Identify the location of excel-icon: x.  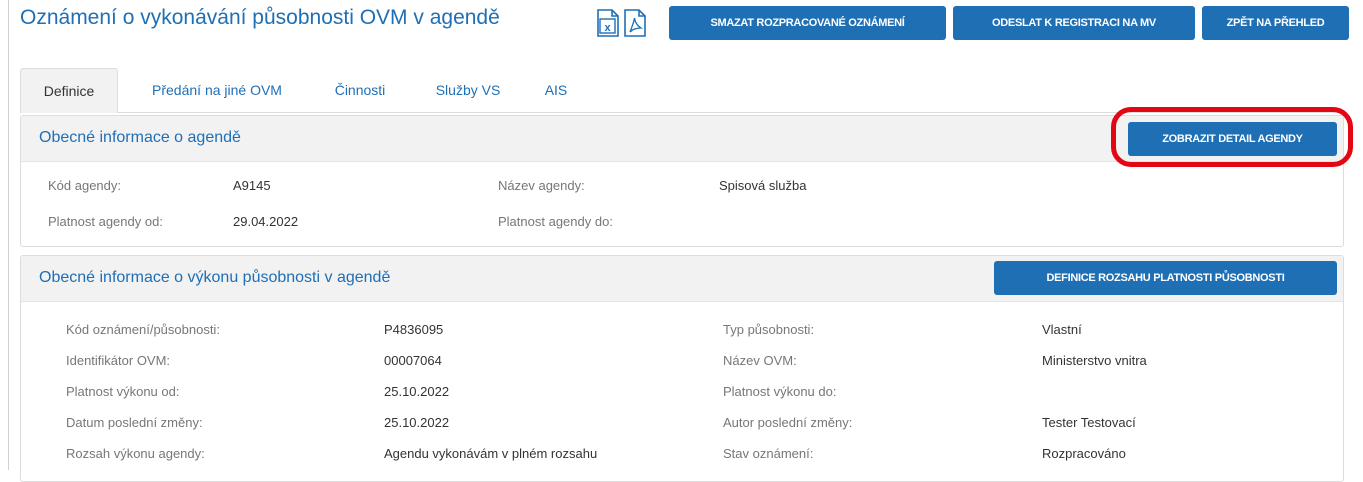
(608, 23).